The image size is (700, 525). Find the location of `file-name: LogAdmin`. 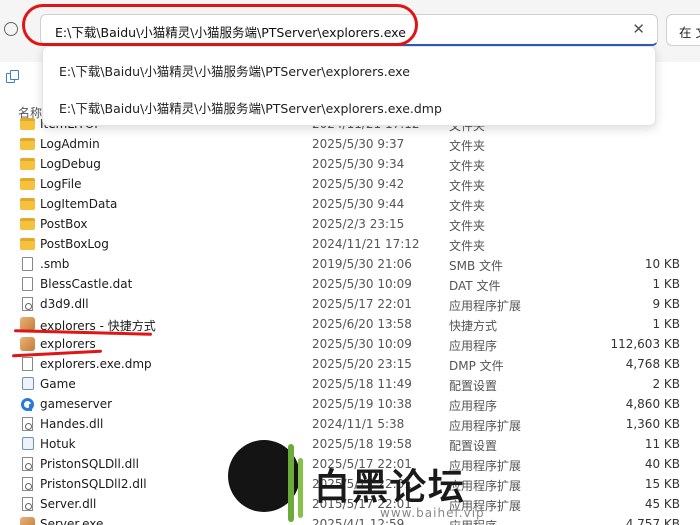

file-name: LogAdmin is located at coordinates (70, 144).